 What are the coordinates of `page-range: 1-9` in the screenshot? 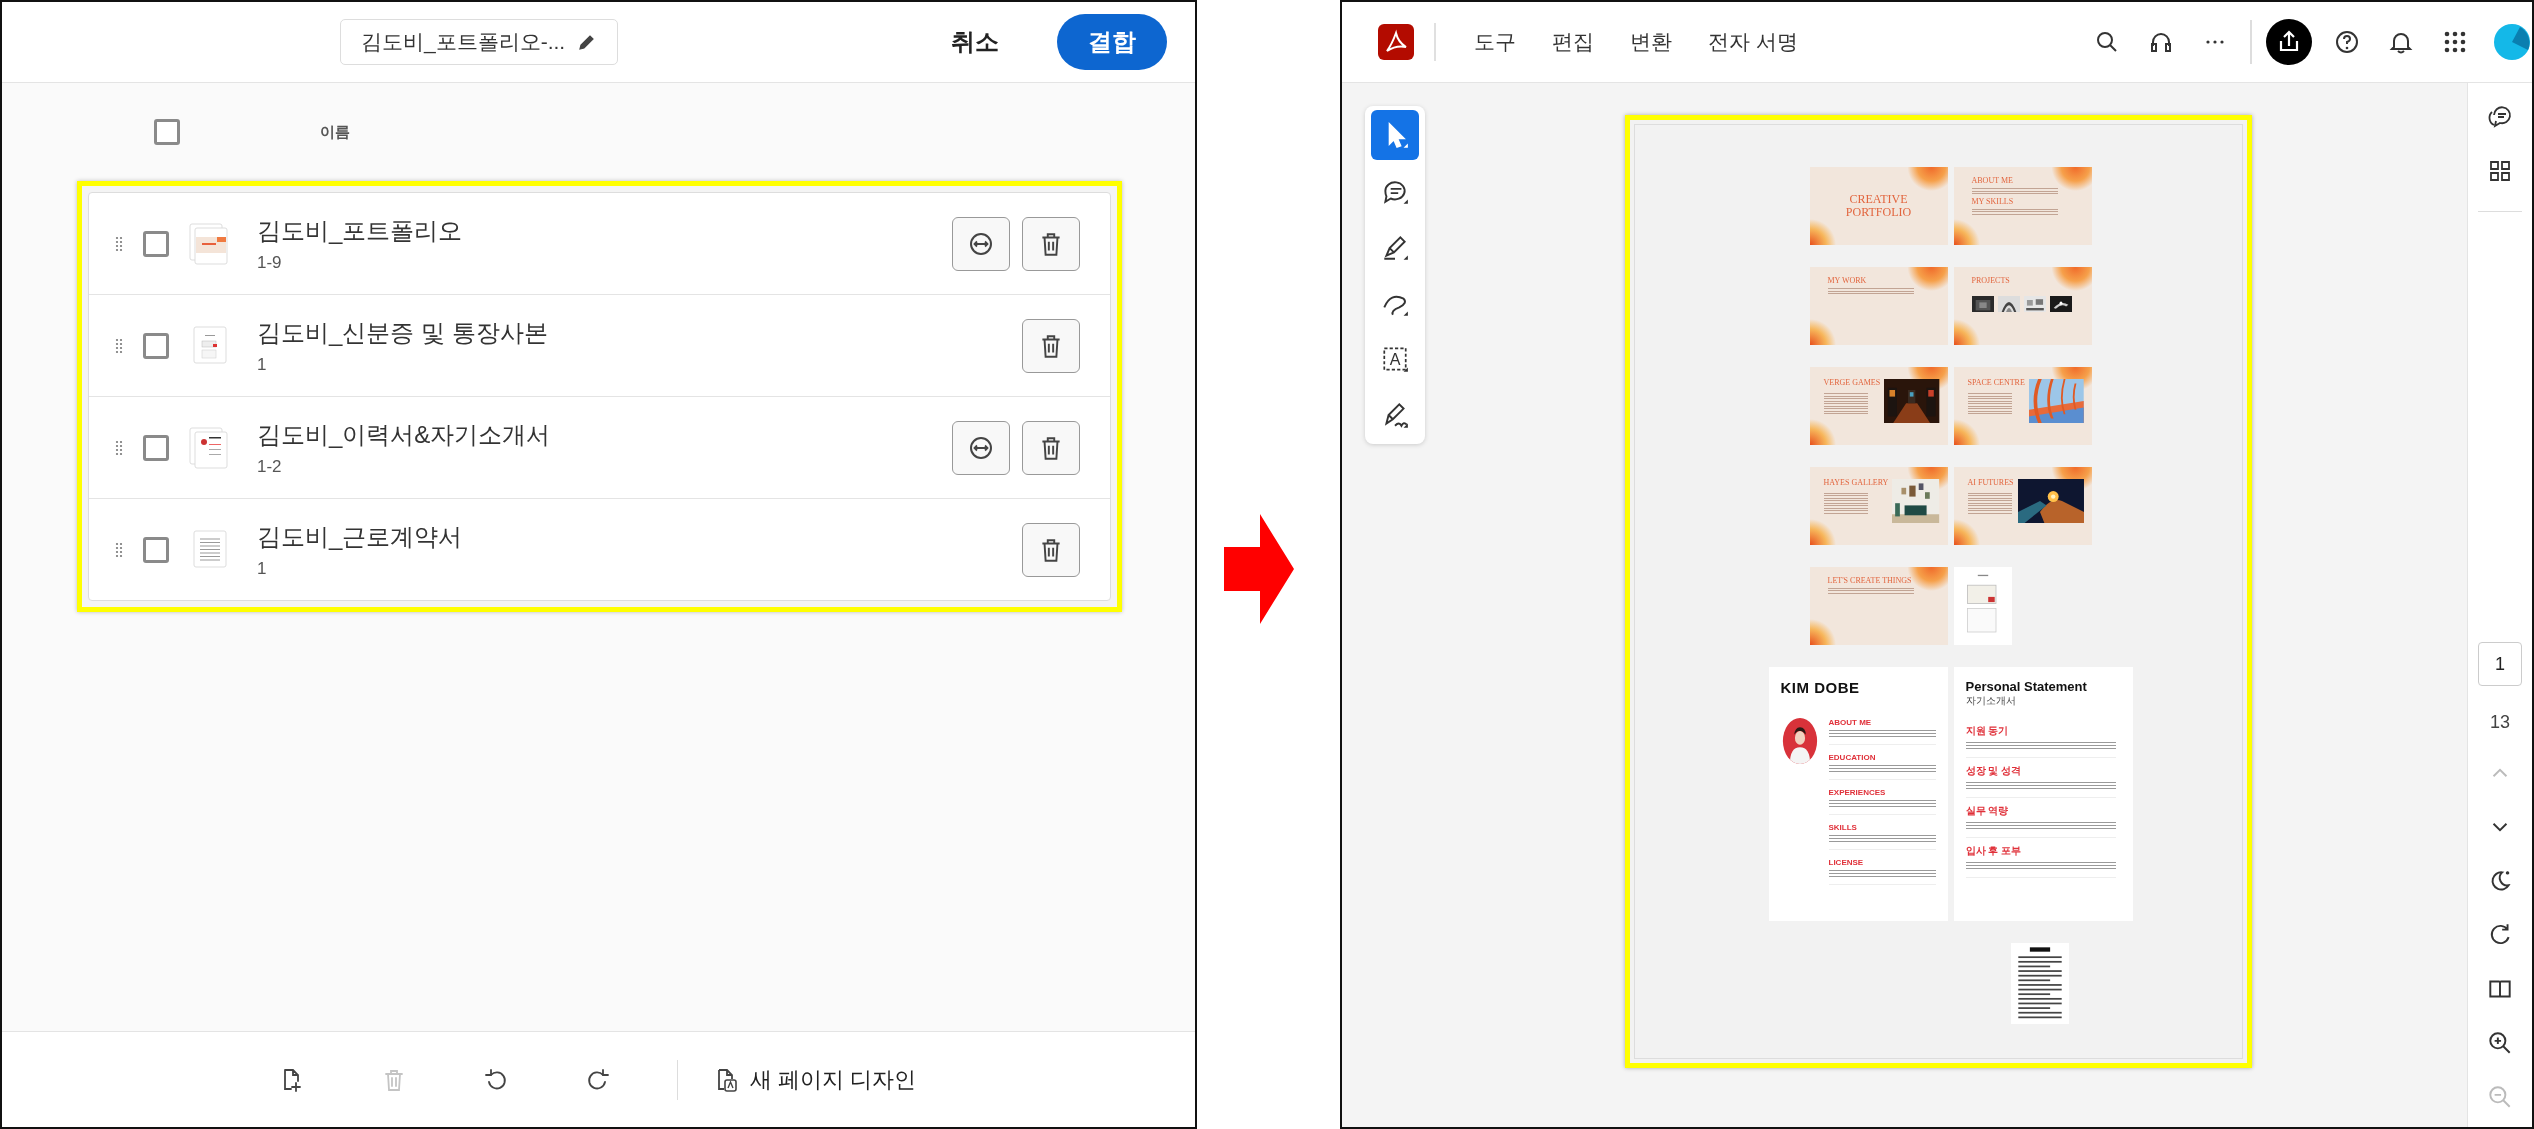 It's located at (270, 262).